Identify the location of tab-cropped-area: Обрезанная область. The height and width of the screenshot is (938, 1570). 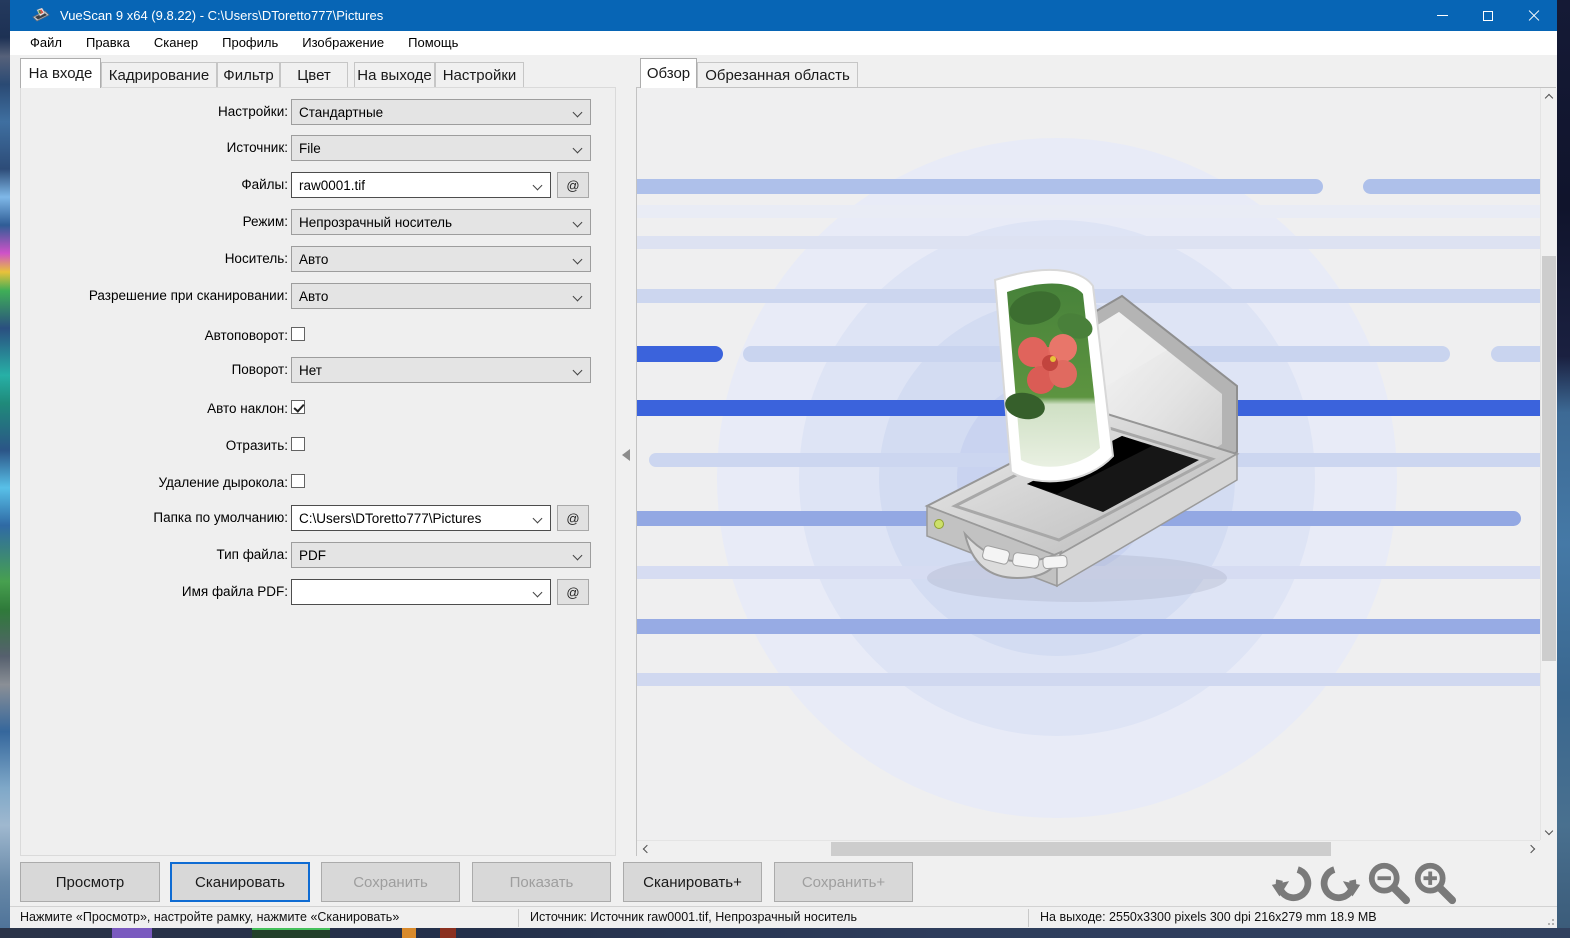
(777, 74).